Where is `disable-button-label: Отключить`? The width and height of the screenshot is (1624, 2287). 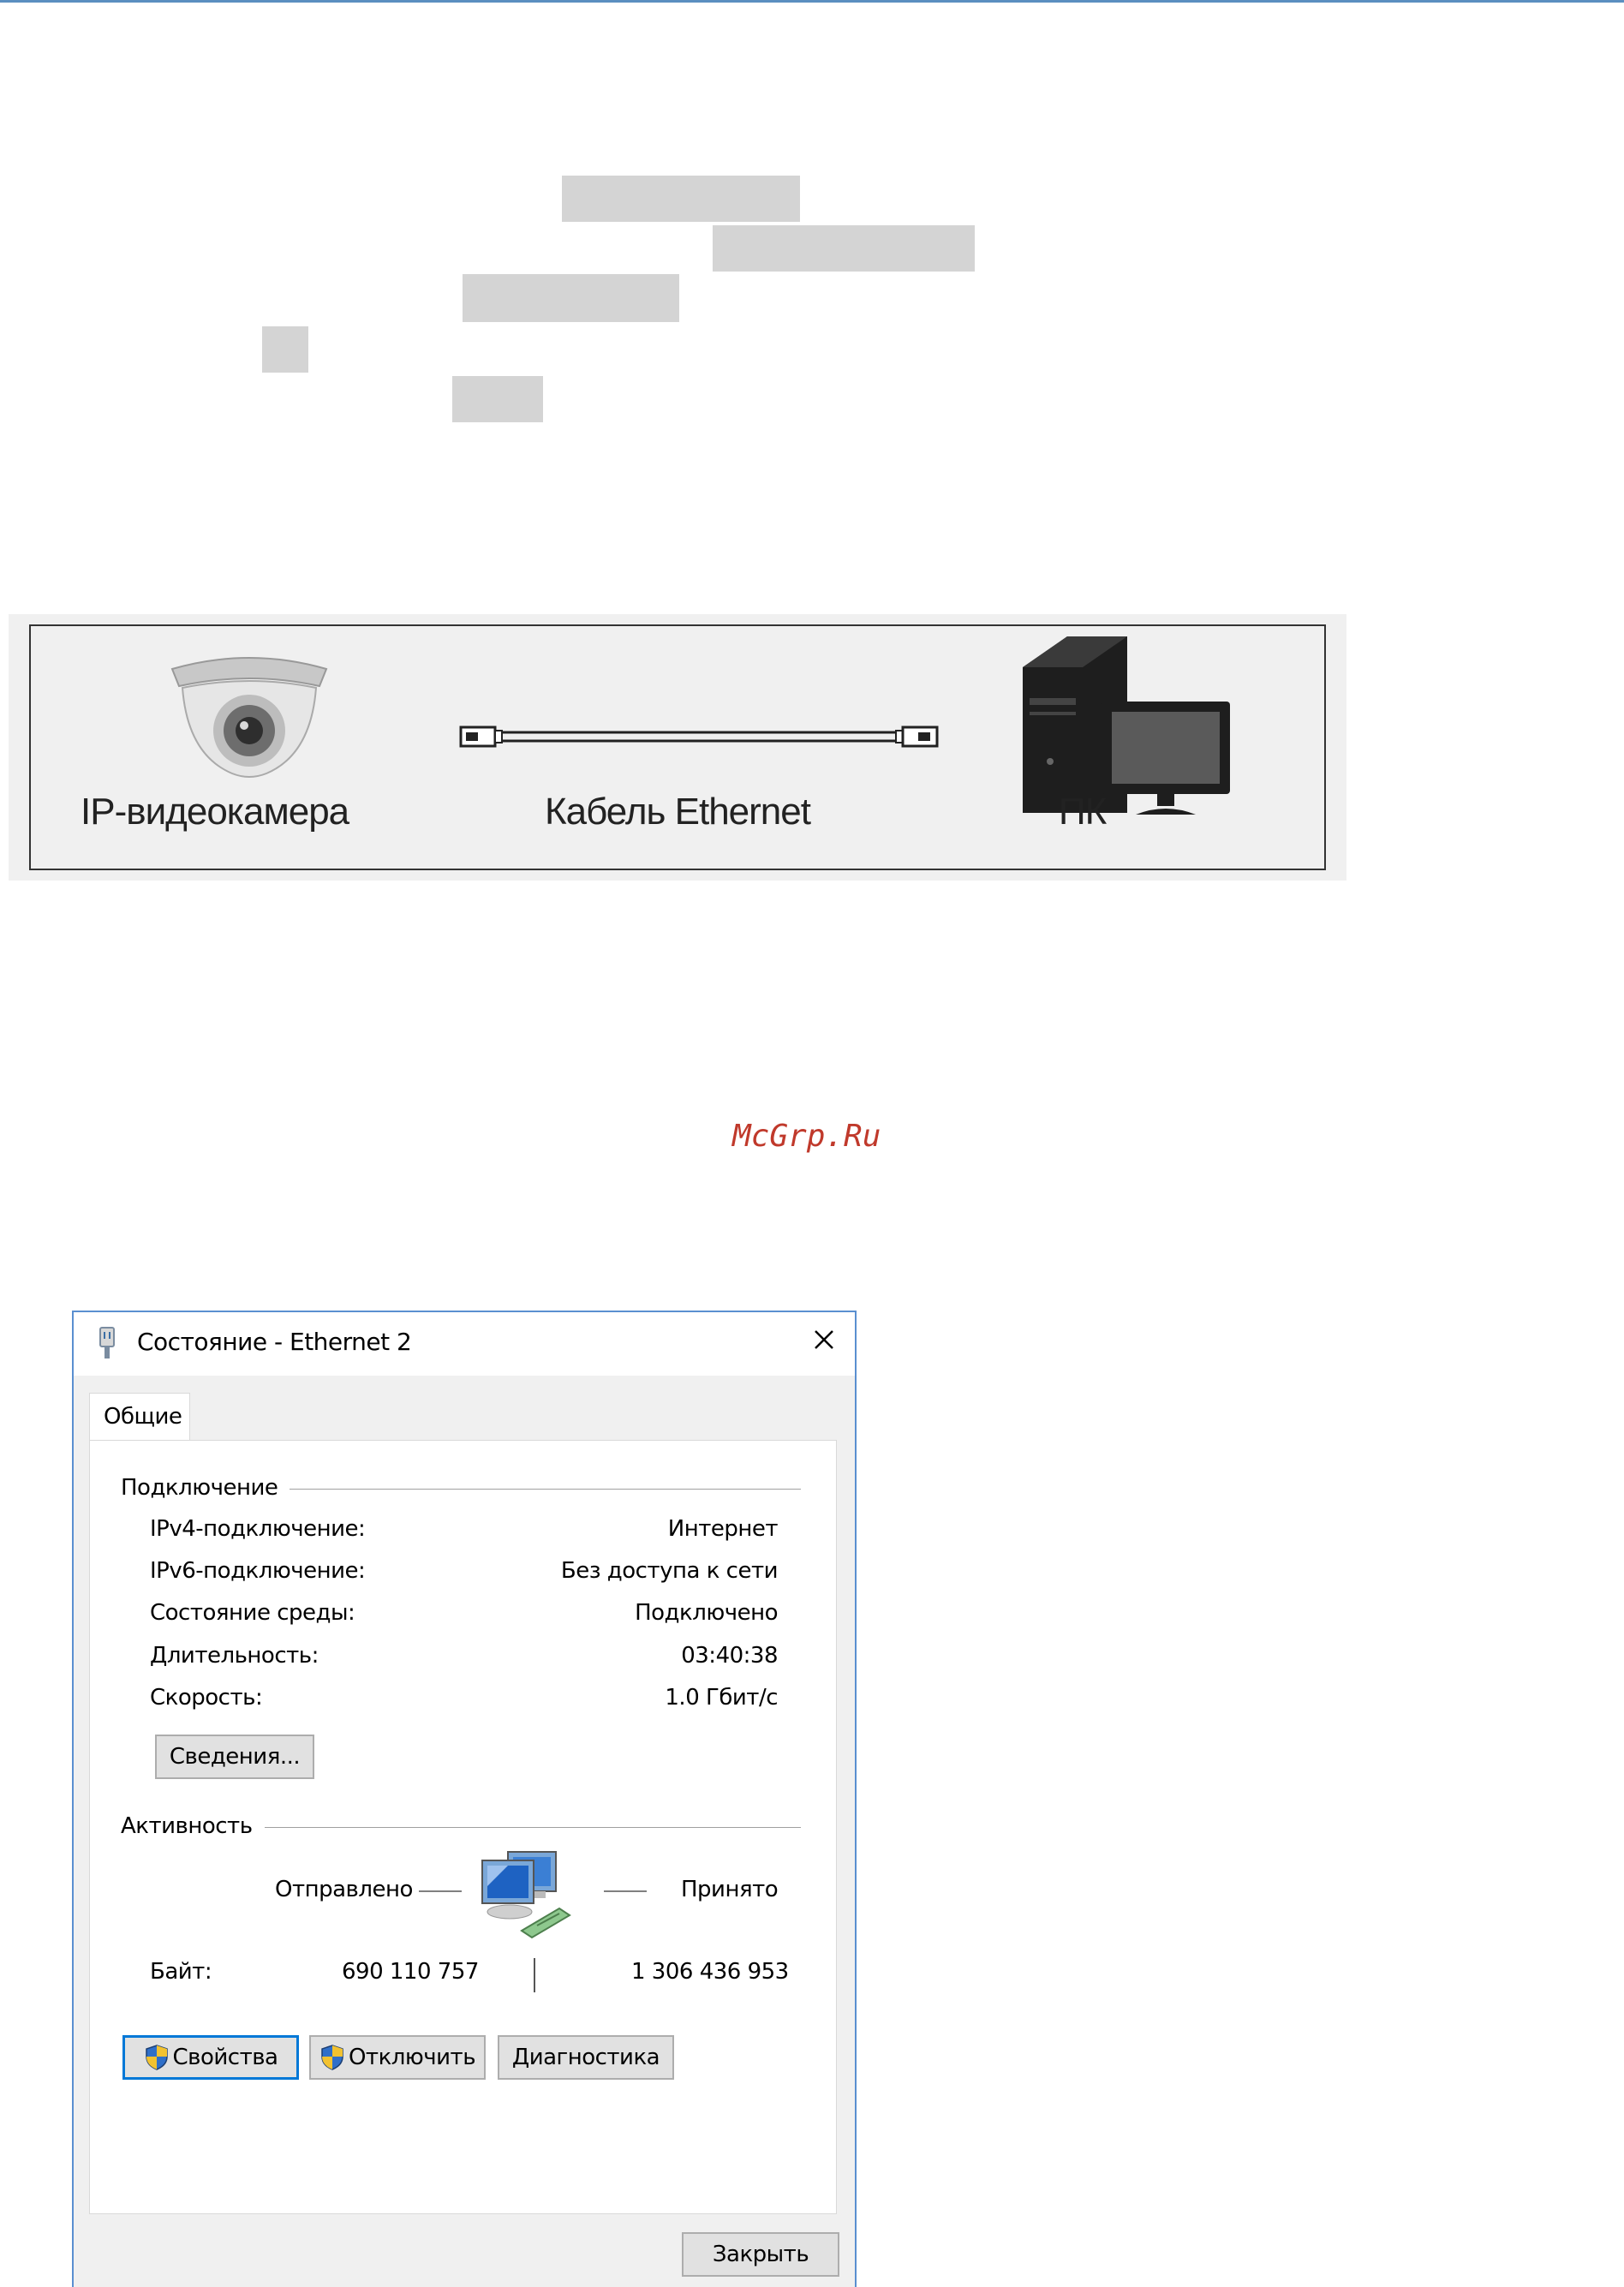 disable-button-label: Отключить is located at coordinates (412, 2057).